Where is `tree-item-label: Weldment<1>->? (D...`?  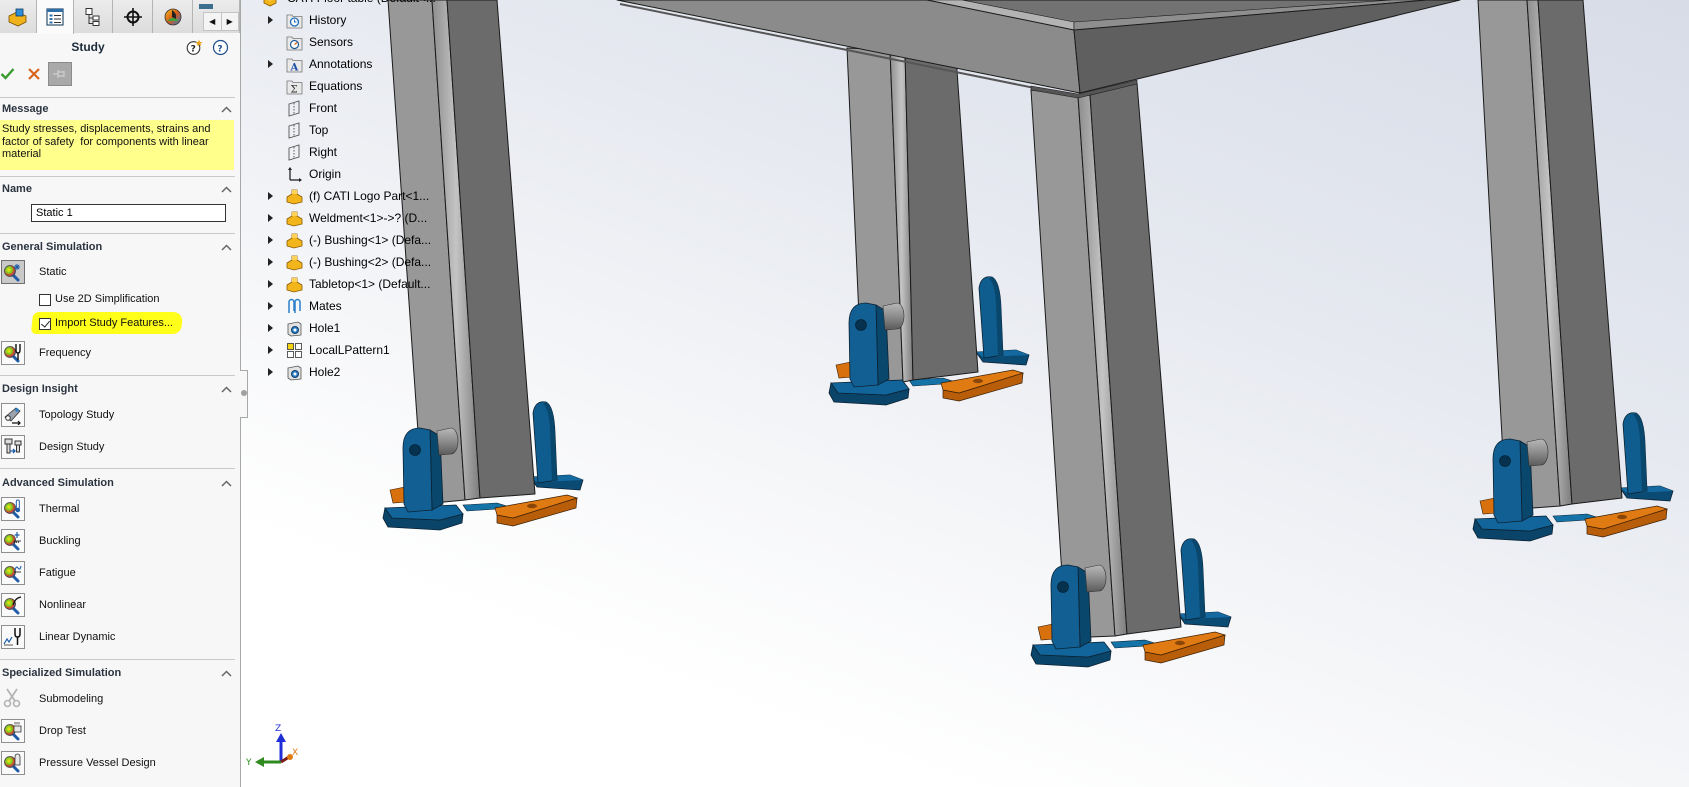 tree-item-label: Weldment<1>->? (D... is located at coordinates (368, 218).